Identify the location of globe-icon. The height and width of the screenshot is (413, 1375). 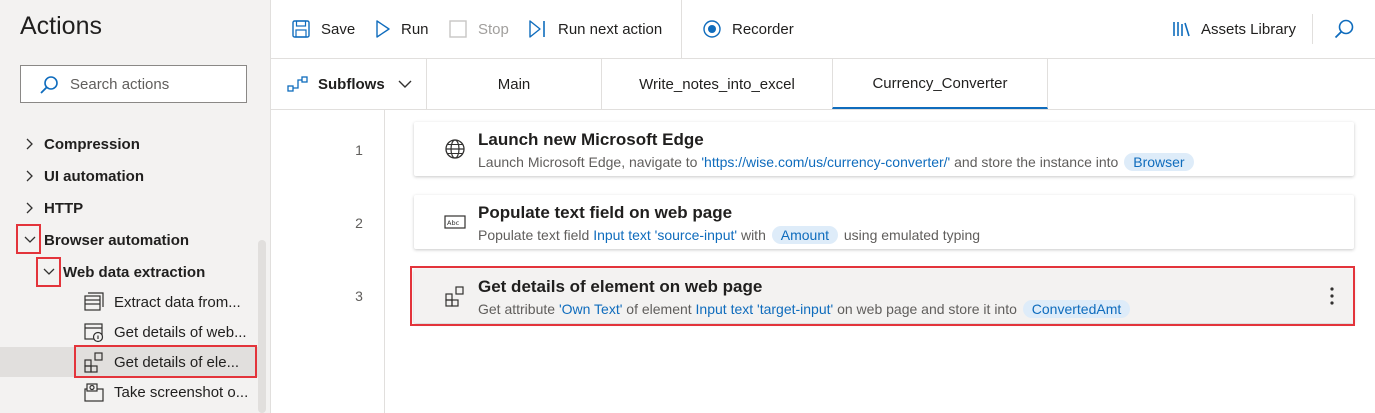
(455, 149).